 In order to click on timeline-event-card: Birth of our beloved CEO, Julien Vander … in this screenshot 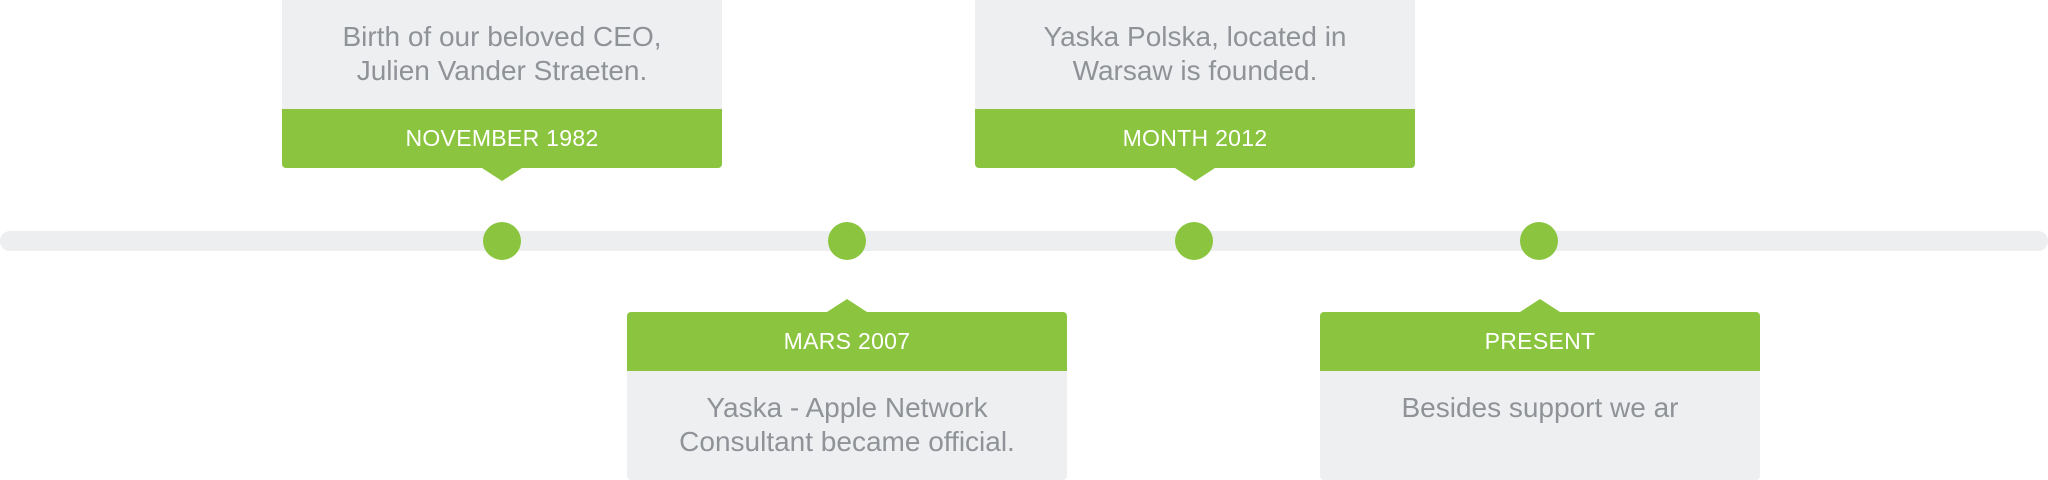, I will do `click(502, 90)`.